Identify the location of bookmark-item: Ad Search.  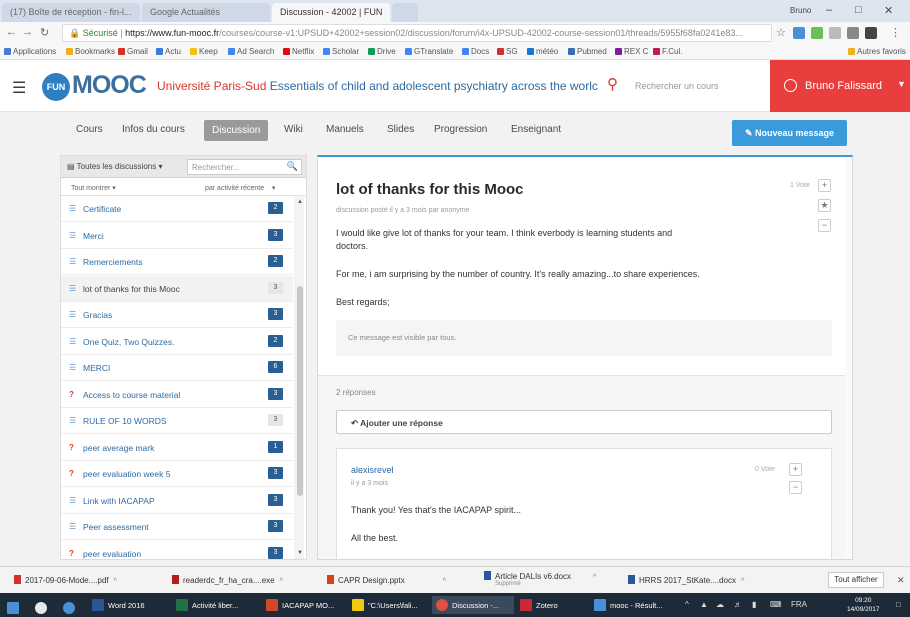
(251, 51).